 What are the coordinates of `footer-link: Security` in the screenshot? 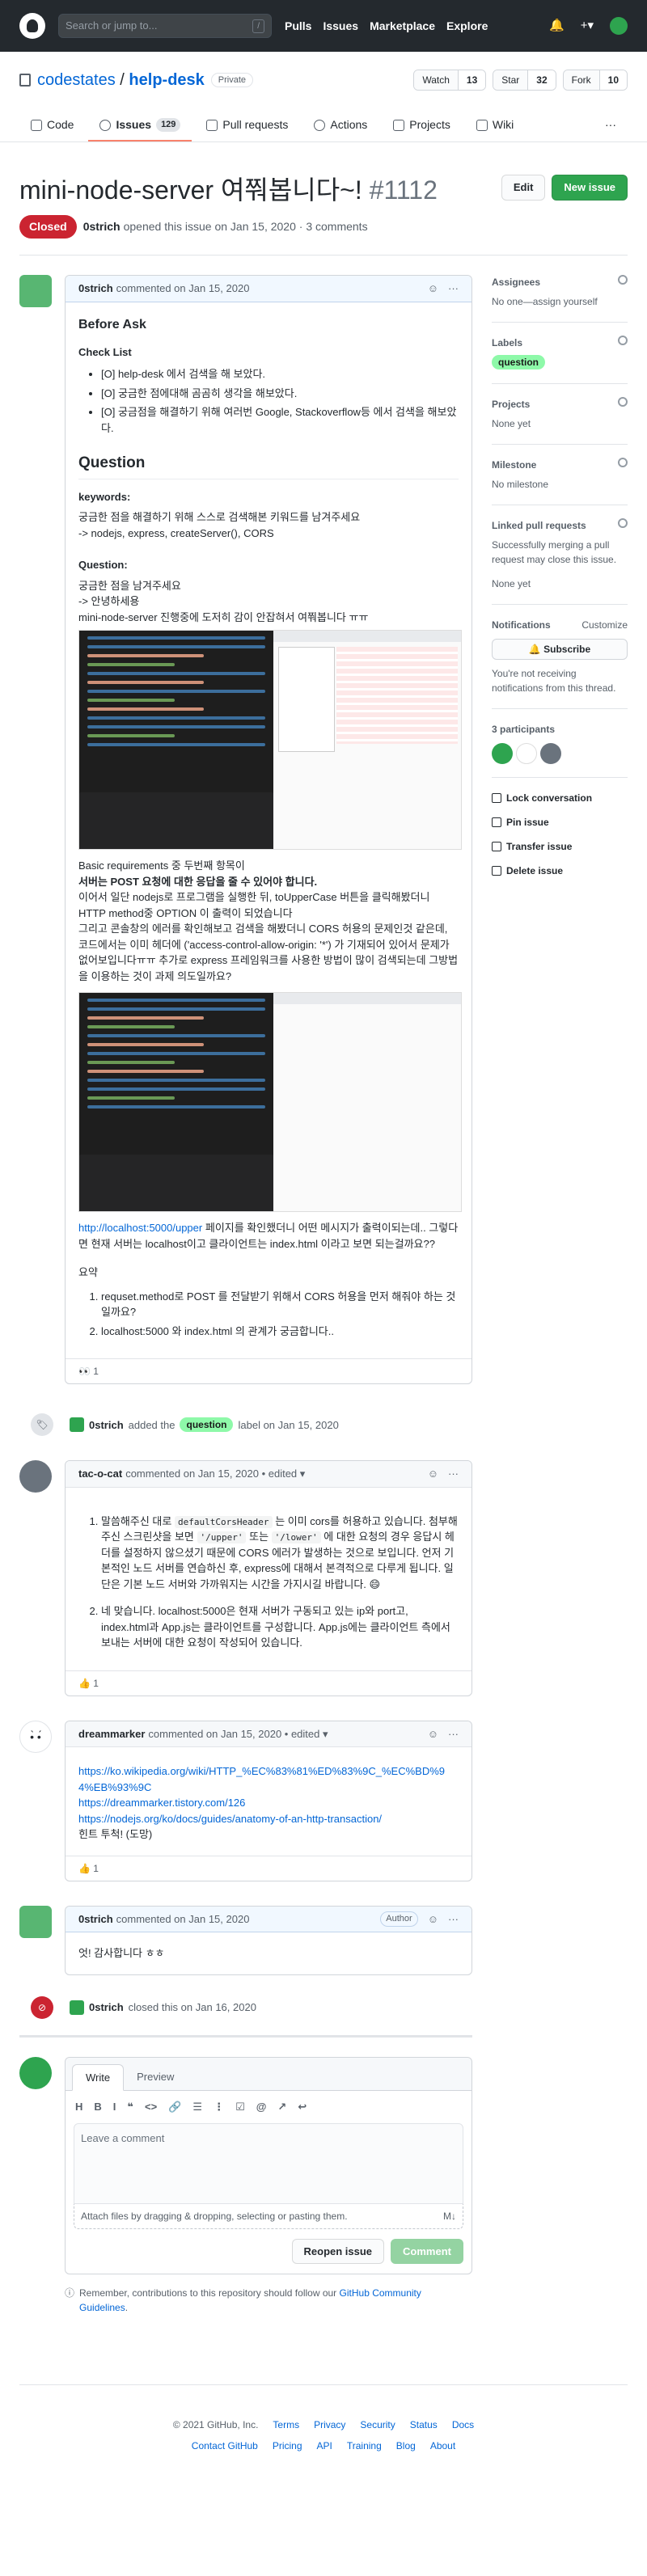 It's located at (377, 2425).